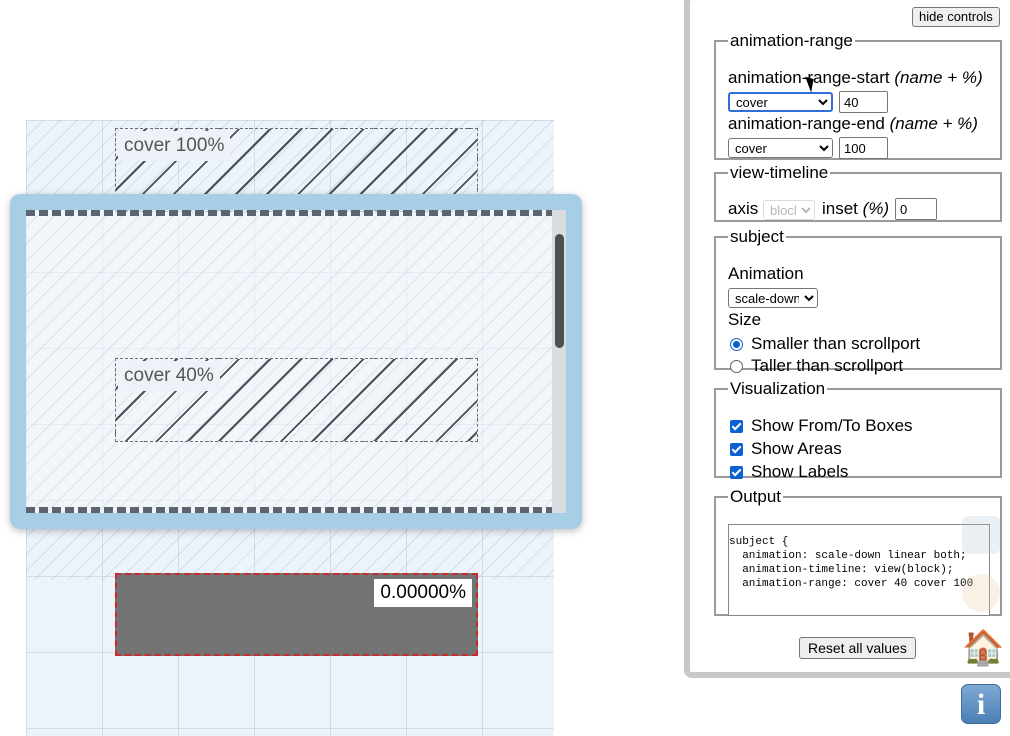 Image resolution: width=1010 pixels, height=736 pixels. What do you see at coordinates (981, 593) in the screenshot?
I see `emoji-icon` at bounding box center [981, 593].